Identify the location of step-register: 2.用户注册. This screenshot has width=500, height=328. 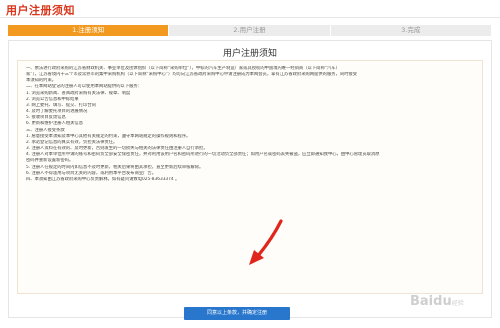
(250, 30).